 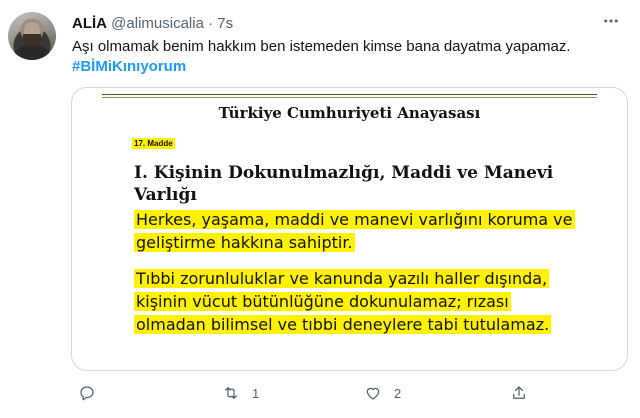 What do you see at coordinates (129, 67) in the screenshot?
I see `hashtag-link: #BİMiKınıyorum` at bounding box center [129, 67].